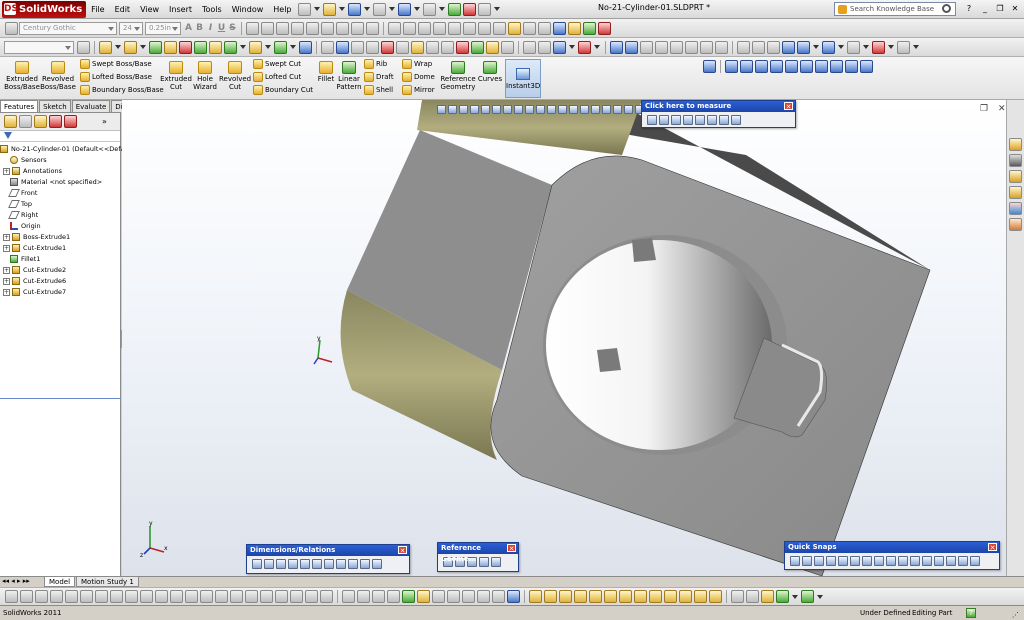  Describe the element at coordinates (1015, 160) in the screenshot. I see `design-library-icon` at that location.